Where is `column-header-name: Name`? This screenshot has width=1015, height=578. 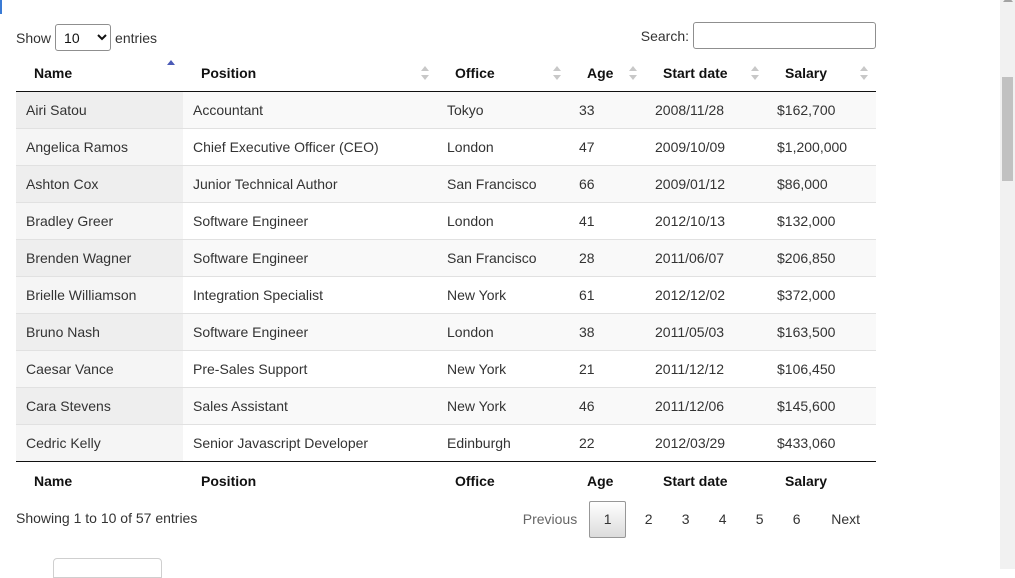
column-header-name: Name is located at coordinates (99, 74).